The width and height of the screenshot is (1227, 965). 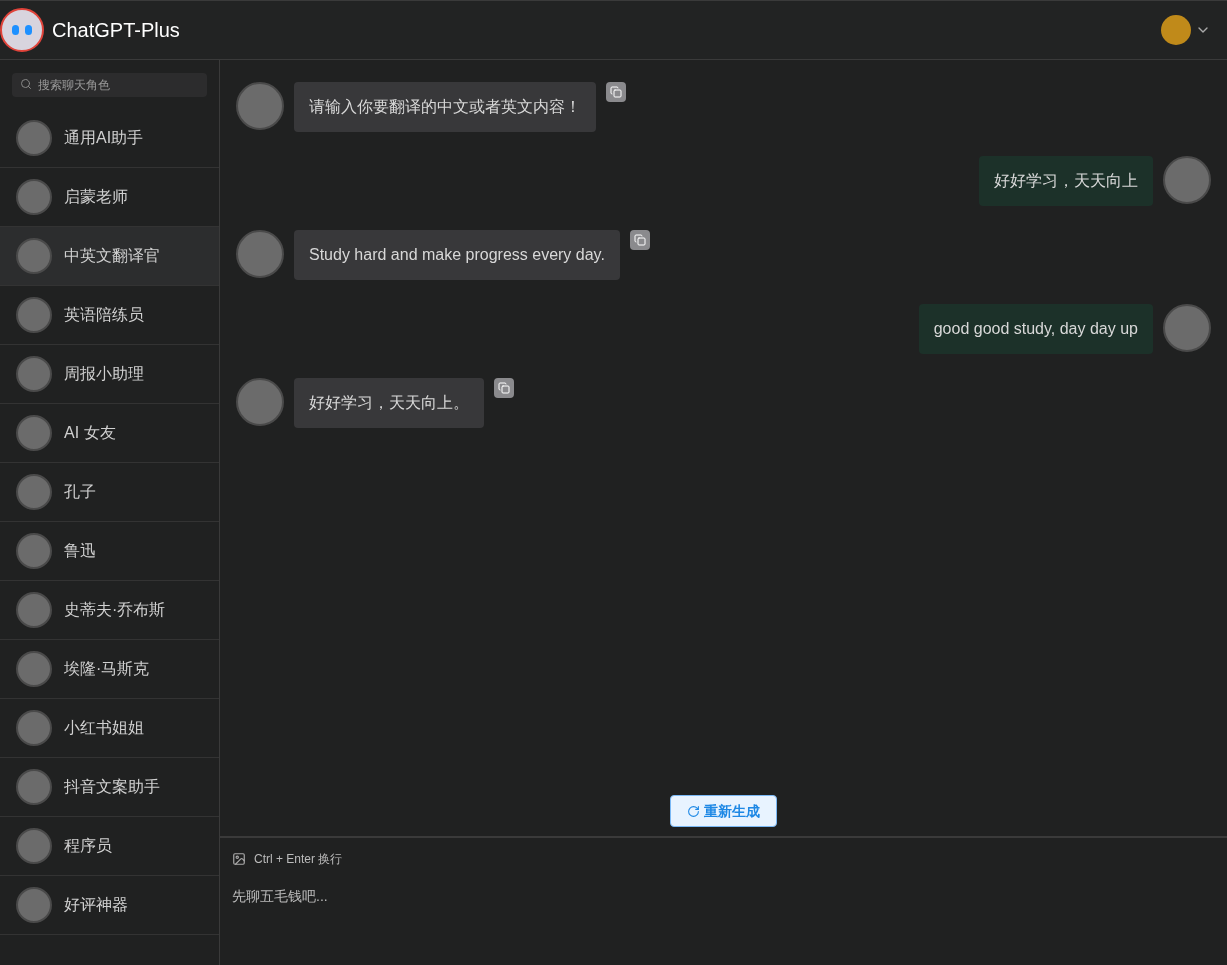 I want to click on search-field: 搜索聊天角色, so click(x=109, y=85).